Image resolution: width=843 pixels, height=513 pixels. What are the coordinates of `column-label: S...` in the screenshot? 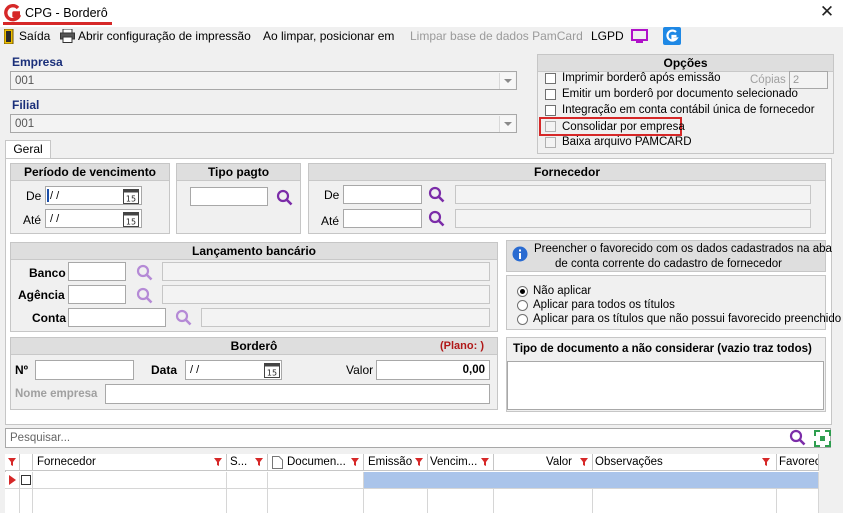 It's located at (239, 462).